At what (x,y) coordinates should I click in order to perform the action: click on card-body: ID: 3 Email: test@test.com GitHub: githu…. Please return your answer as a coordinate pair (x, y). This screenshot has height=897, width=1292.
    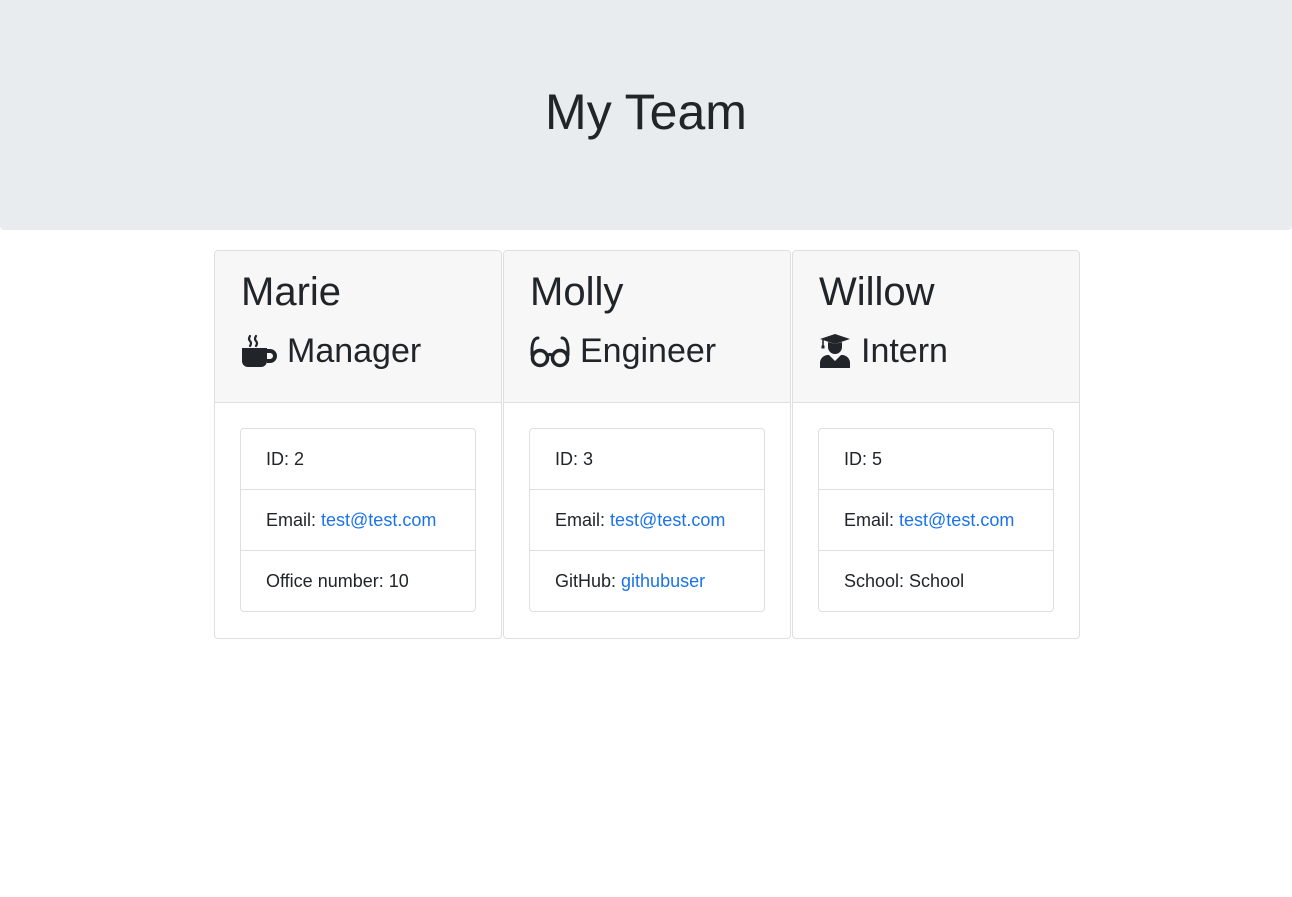
    Looking at the image, I should click on (647, 520).